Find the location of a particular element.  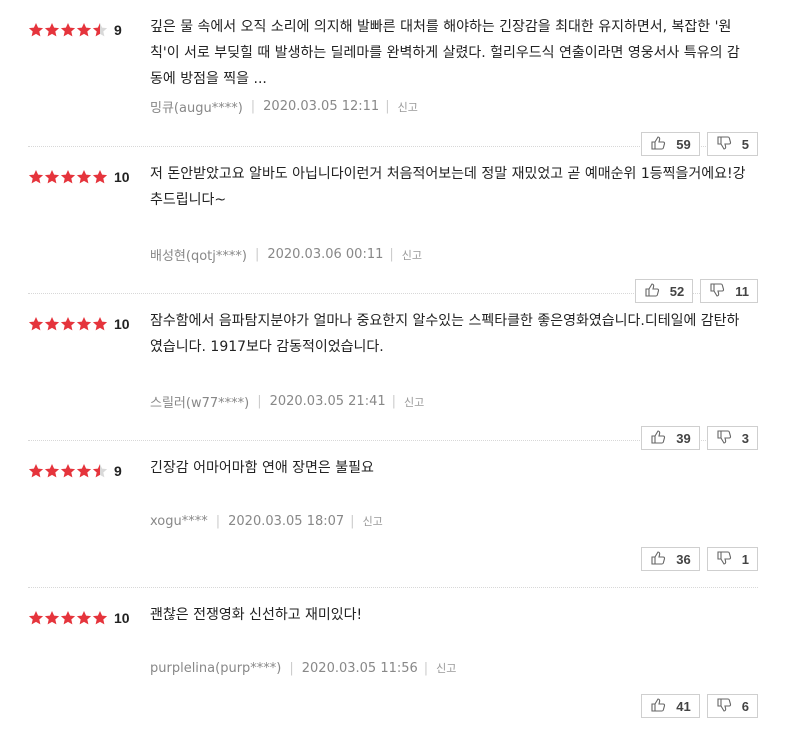

dislike-count: 6 is located at coordinates (745, 706).